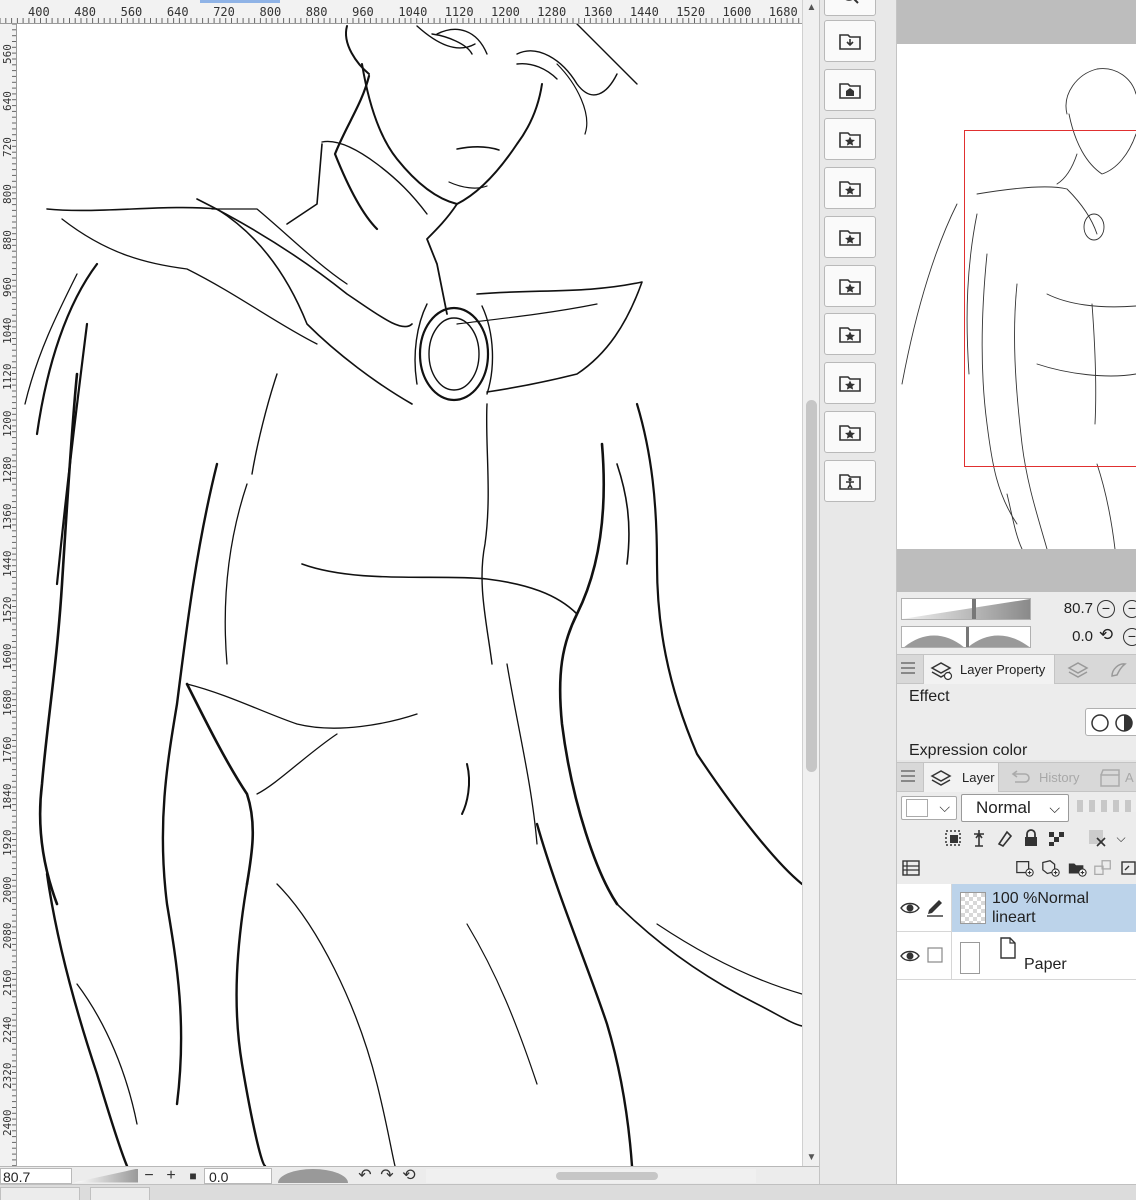 The image size is (1136, 1200). What do you see at coordinates (365, 1175) in the screenshot?
I see `rotate-left-button: ↶` at bounding box center [365, 1175].